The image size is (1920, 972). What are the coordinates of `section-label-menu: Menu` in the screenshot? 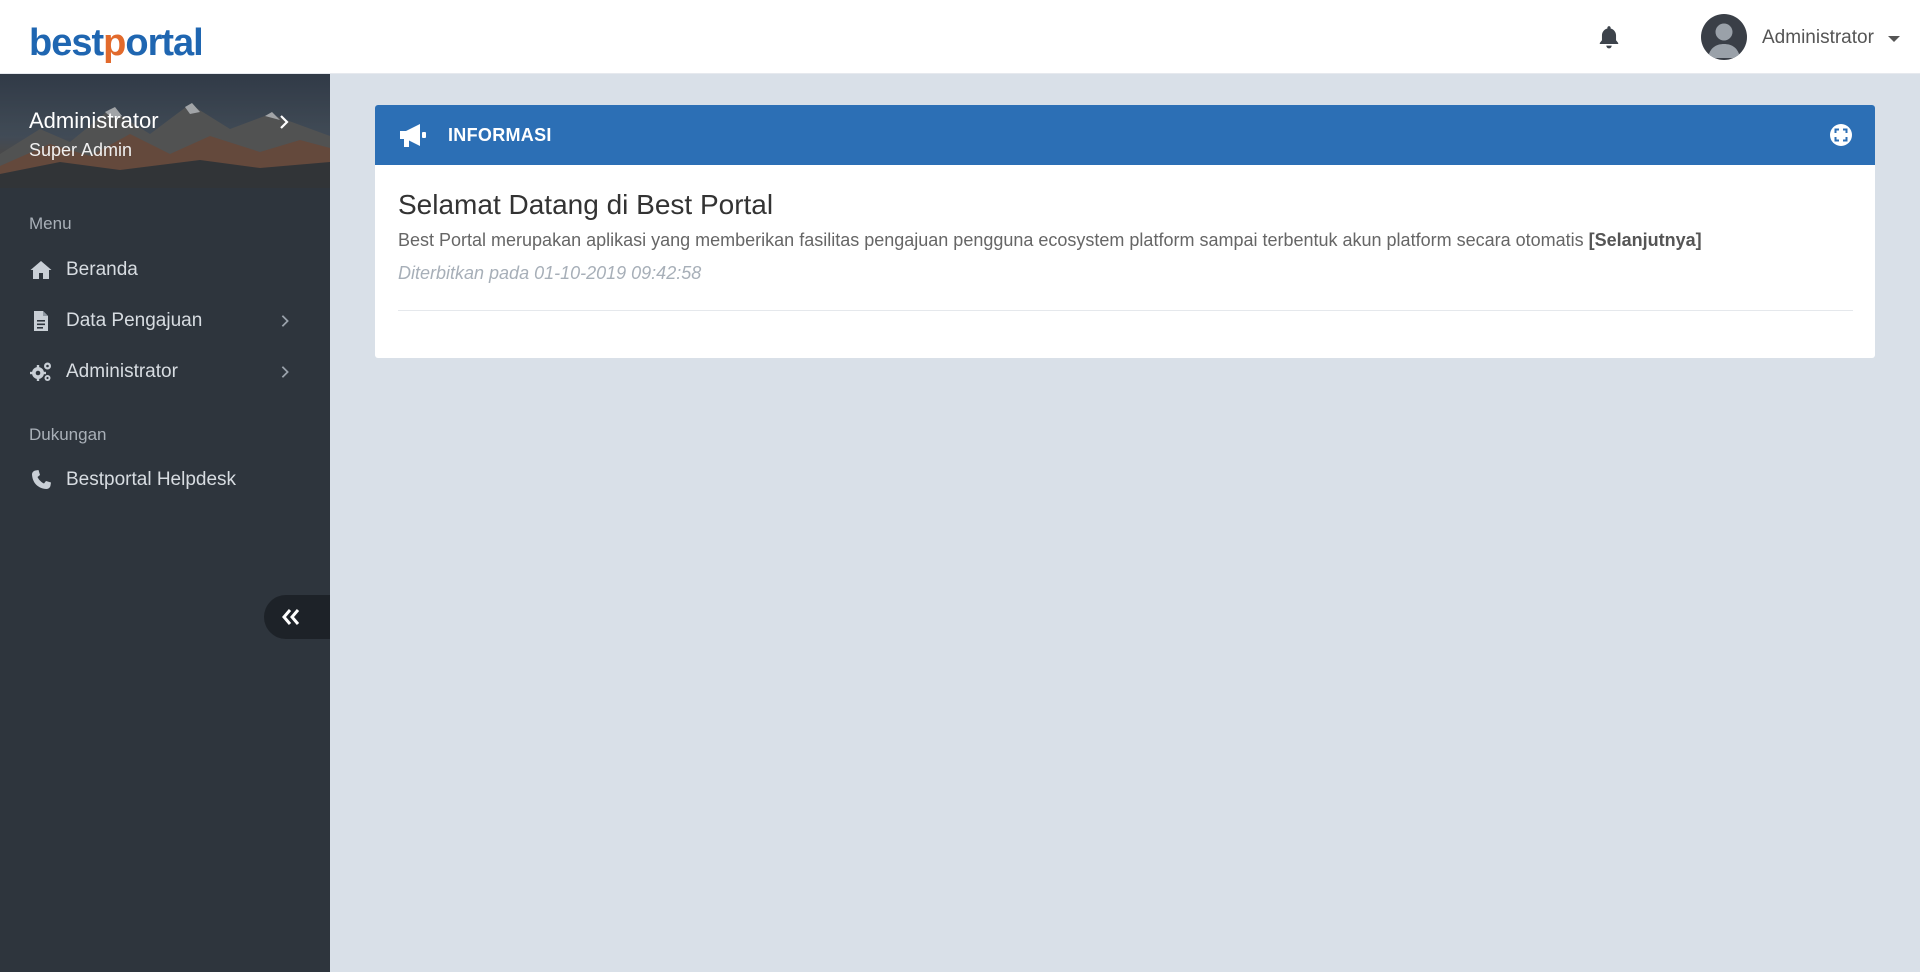 It's located at (50, 223).